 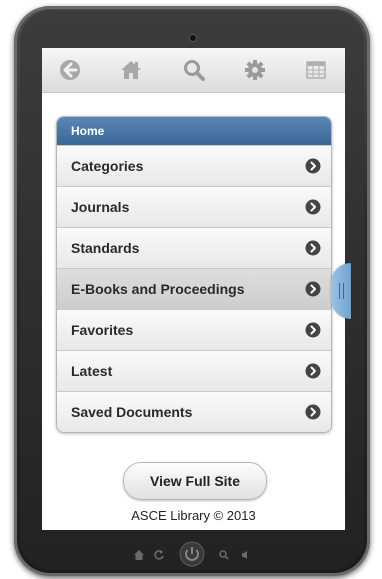 What do you see at coordinates (194, 247) in the screenshot?
I see `menu-item-standards: Standards` at bounding box center [194, 247].